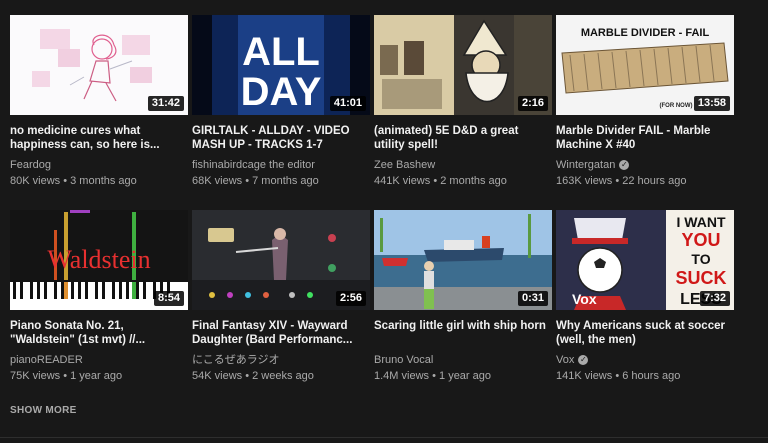 Image resolution: width=768 pixels, height=443 pixels. Describe the element at coordinates (463, 165) in the screenshot. I see `channel-name-row: Zee Bashew` at that location.